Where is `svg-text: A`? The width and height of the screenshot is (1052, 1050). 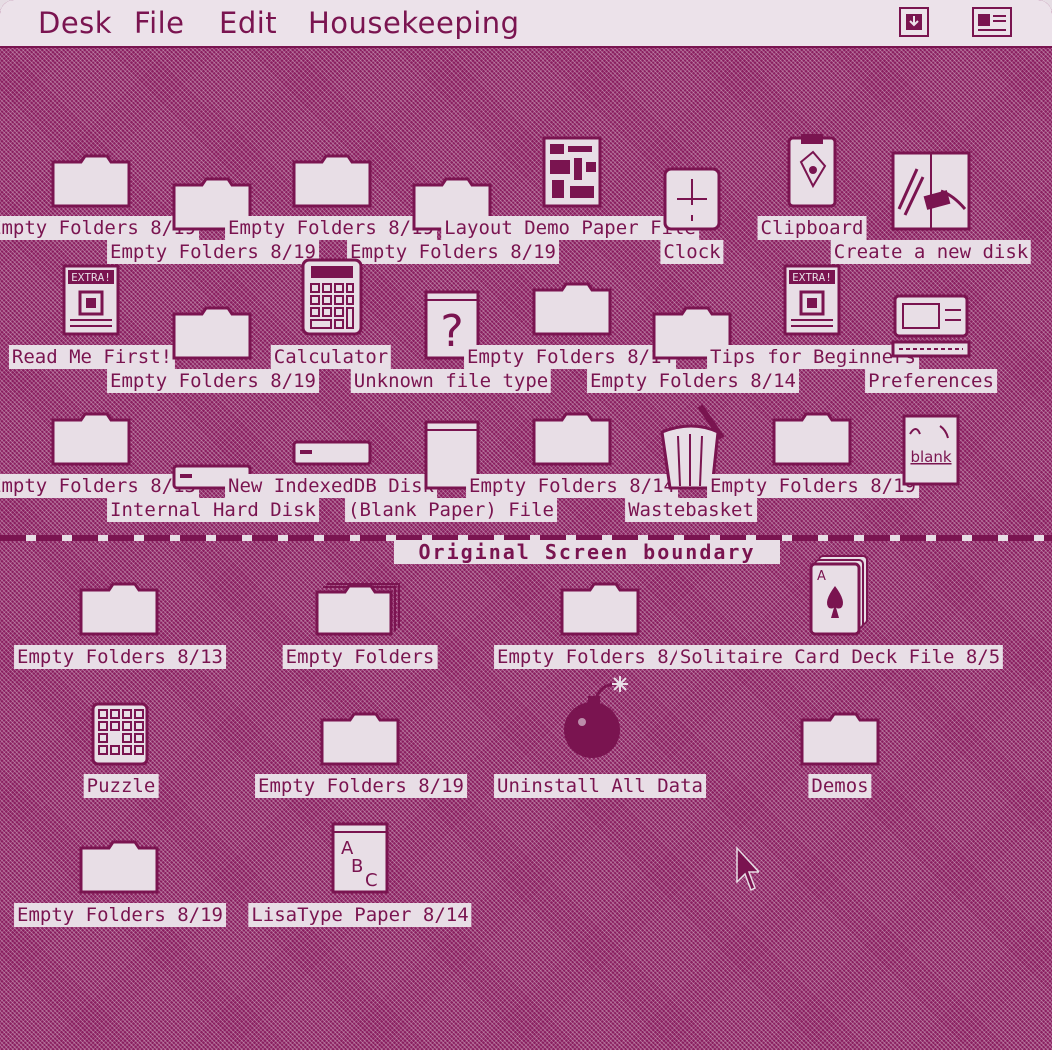
svg-text: A is located at coordinates (821, 576).